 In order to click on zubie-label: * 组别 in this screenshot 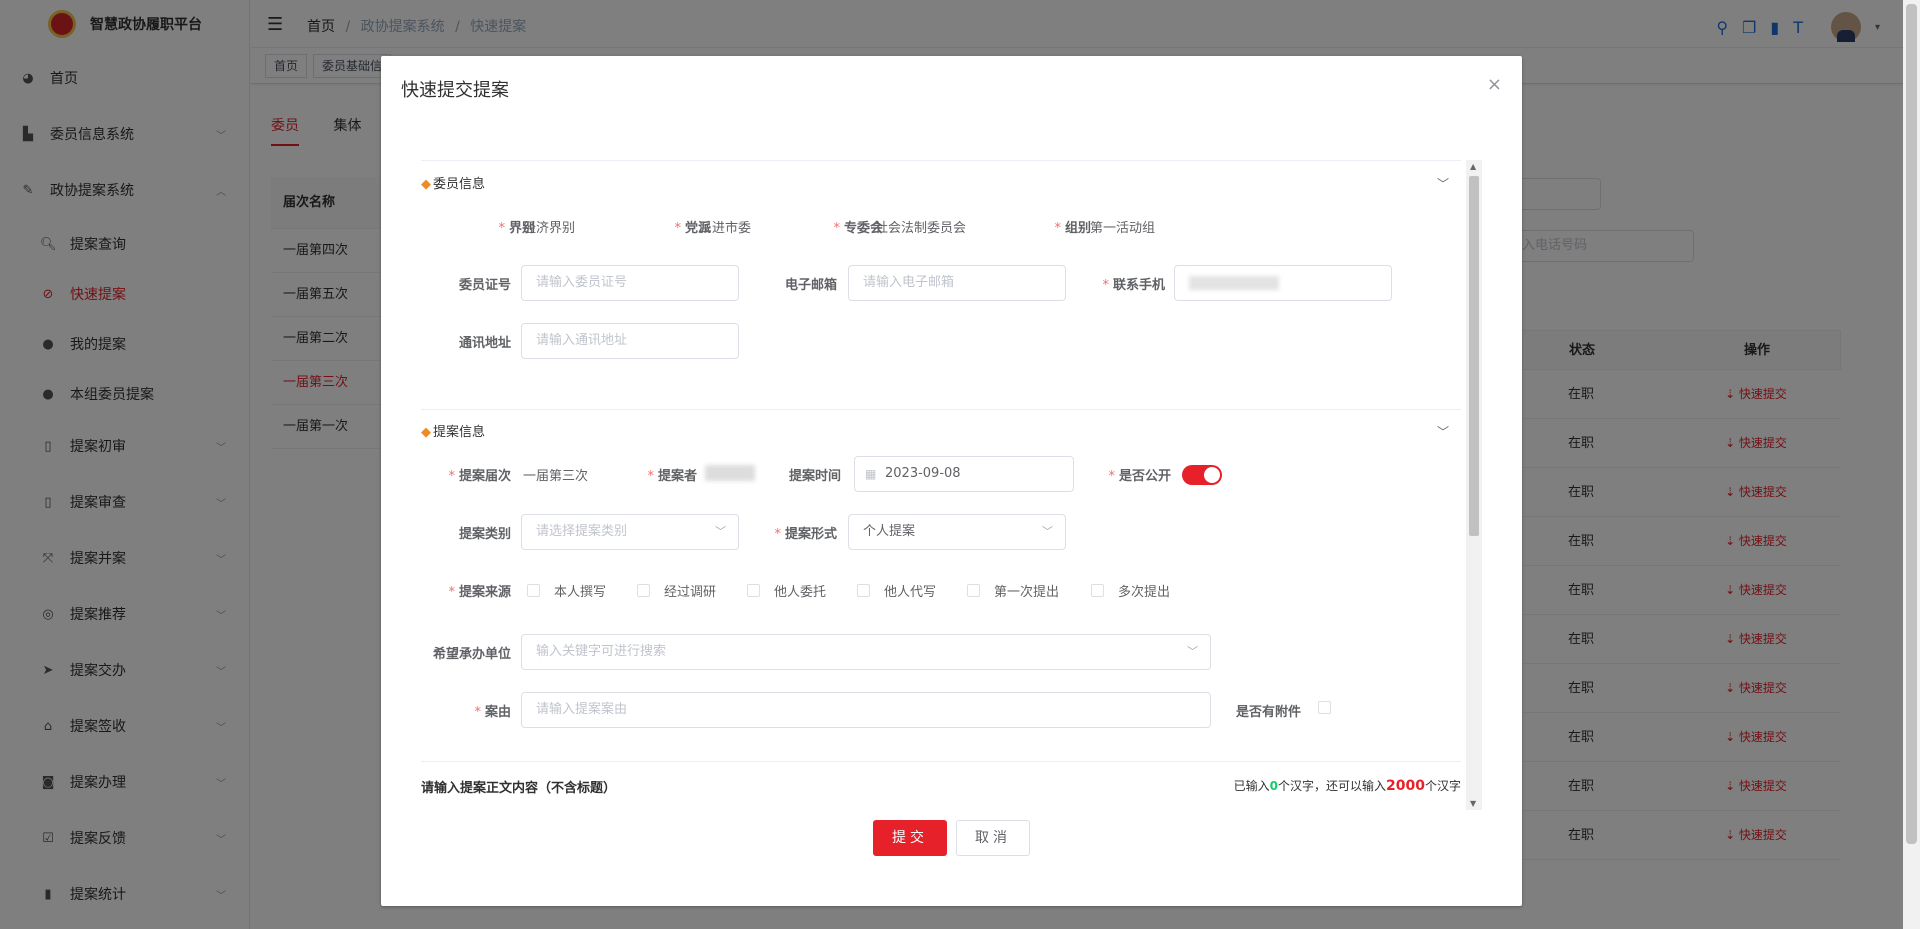, I will do `click(1072, 228)`.